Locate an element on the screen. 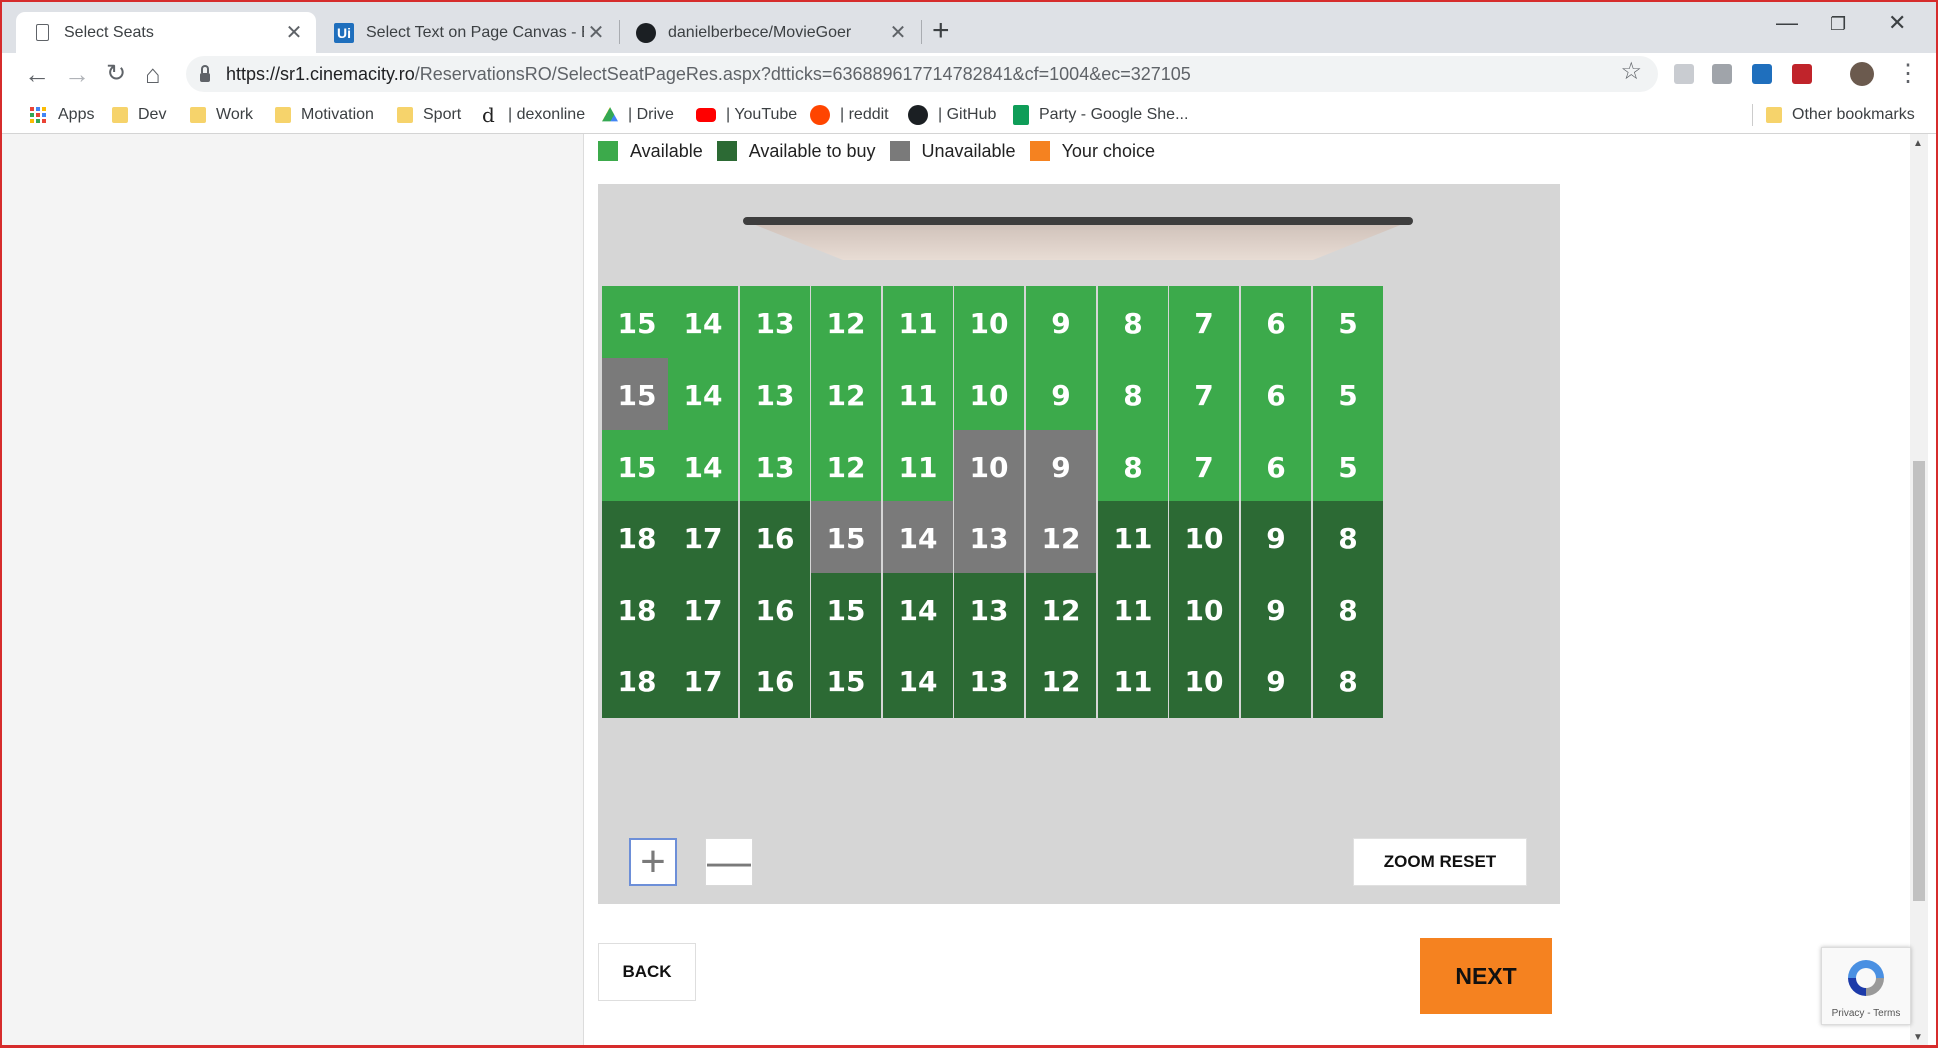 The width and height of the screenshot is (1938, 1048). recaptcha-terms: Privacy - Terms is located at coordinates (1866, 1013).